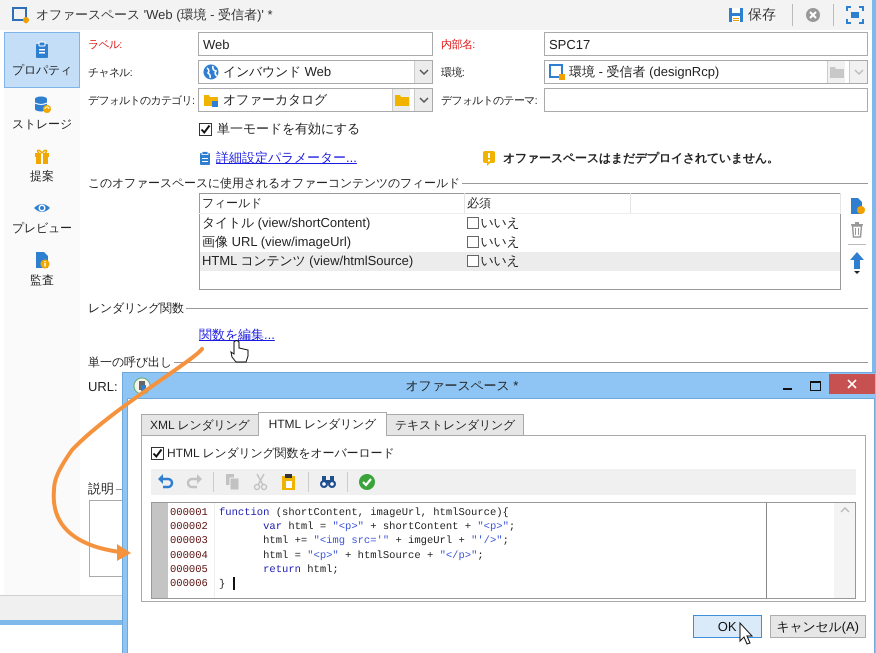  Describe the element at coordinates (315, 100) in the screenshot. I see `dropdown-field: オファーカタログ` at that location.